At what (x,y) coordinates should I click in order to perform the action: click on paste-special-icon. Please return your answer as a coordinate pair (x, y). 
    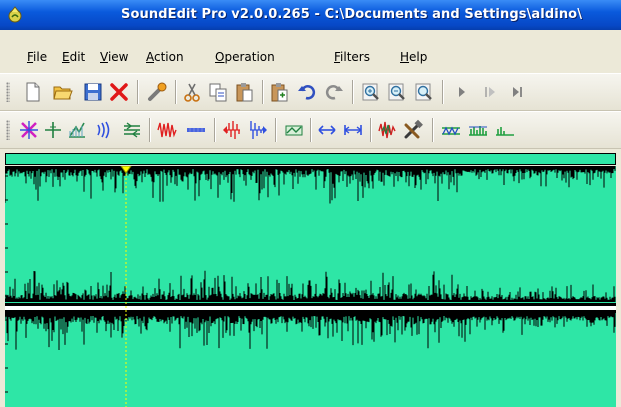
    Looking at the image, I should click on (279, 92).